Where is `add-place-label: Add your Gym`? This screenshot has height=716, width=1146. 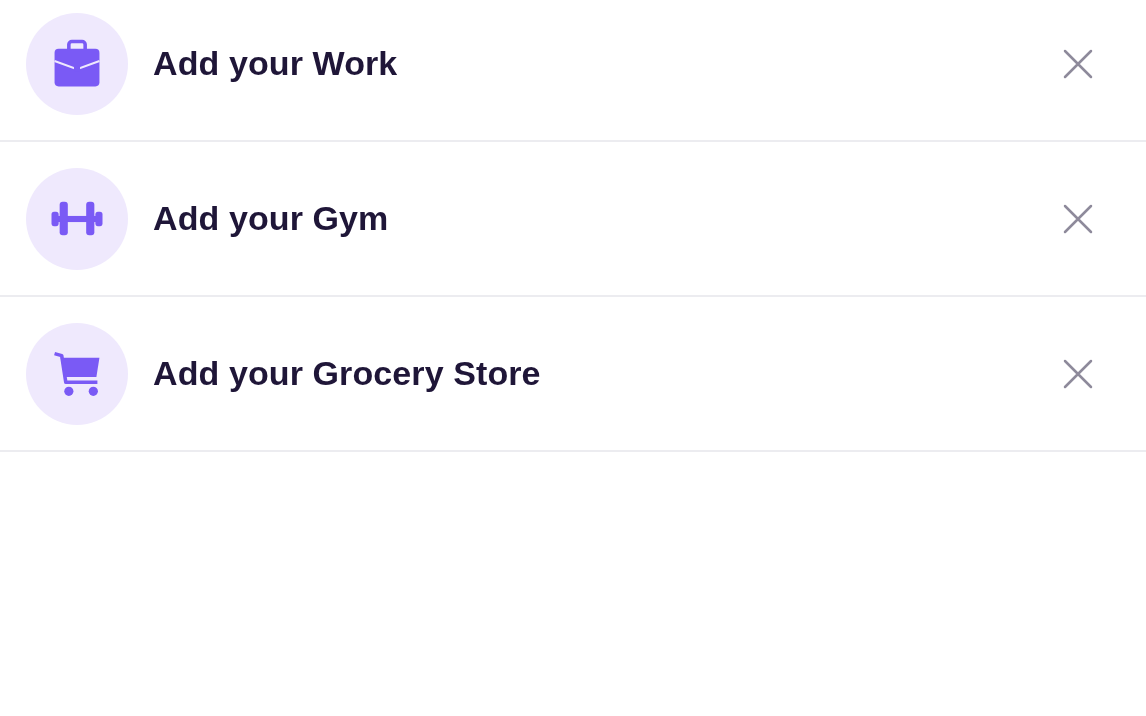
add-place-label: Add your Gym is located at coordinates (271, 218).